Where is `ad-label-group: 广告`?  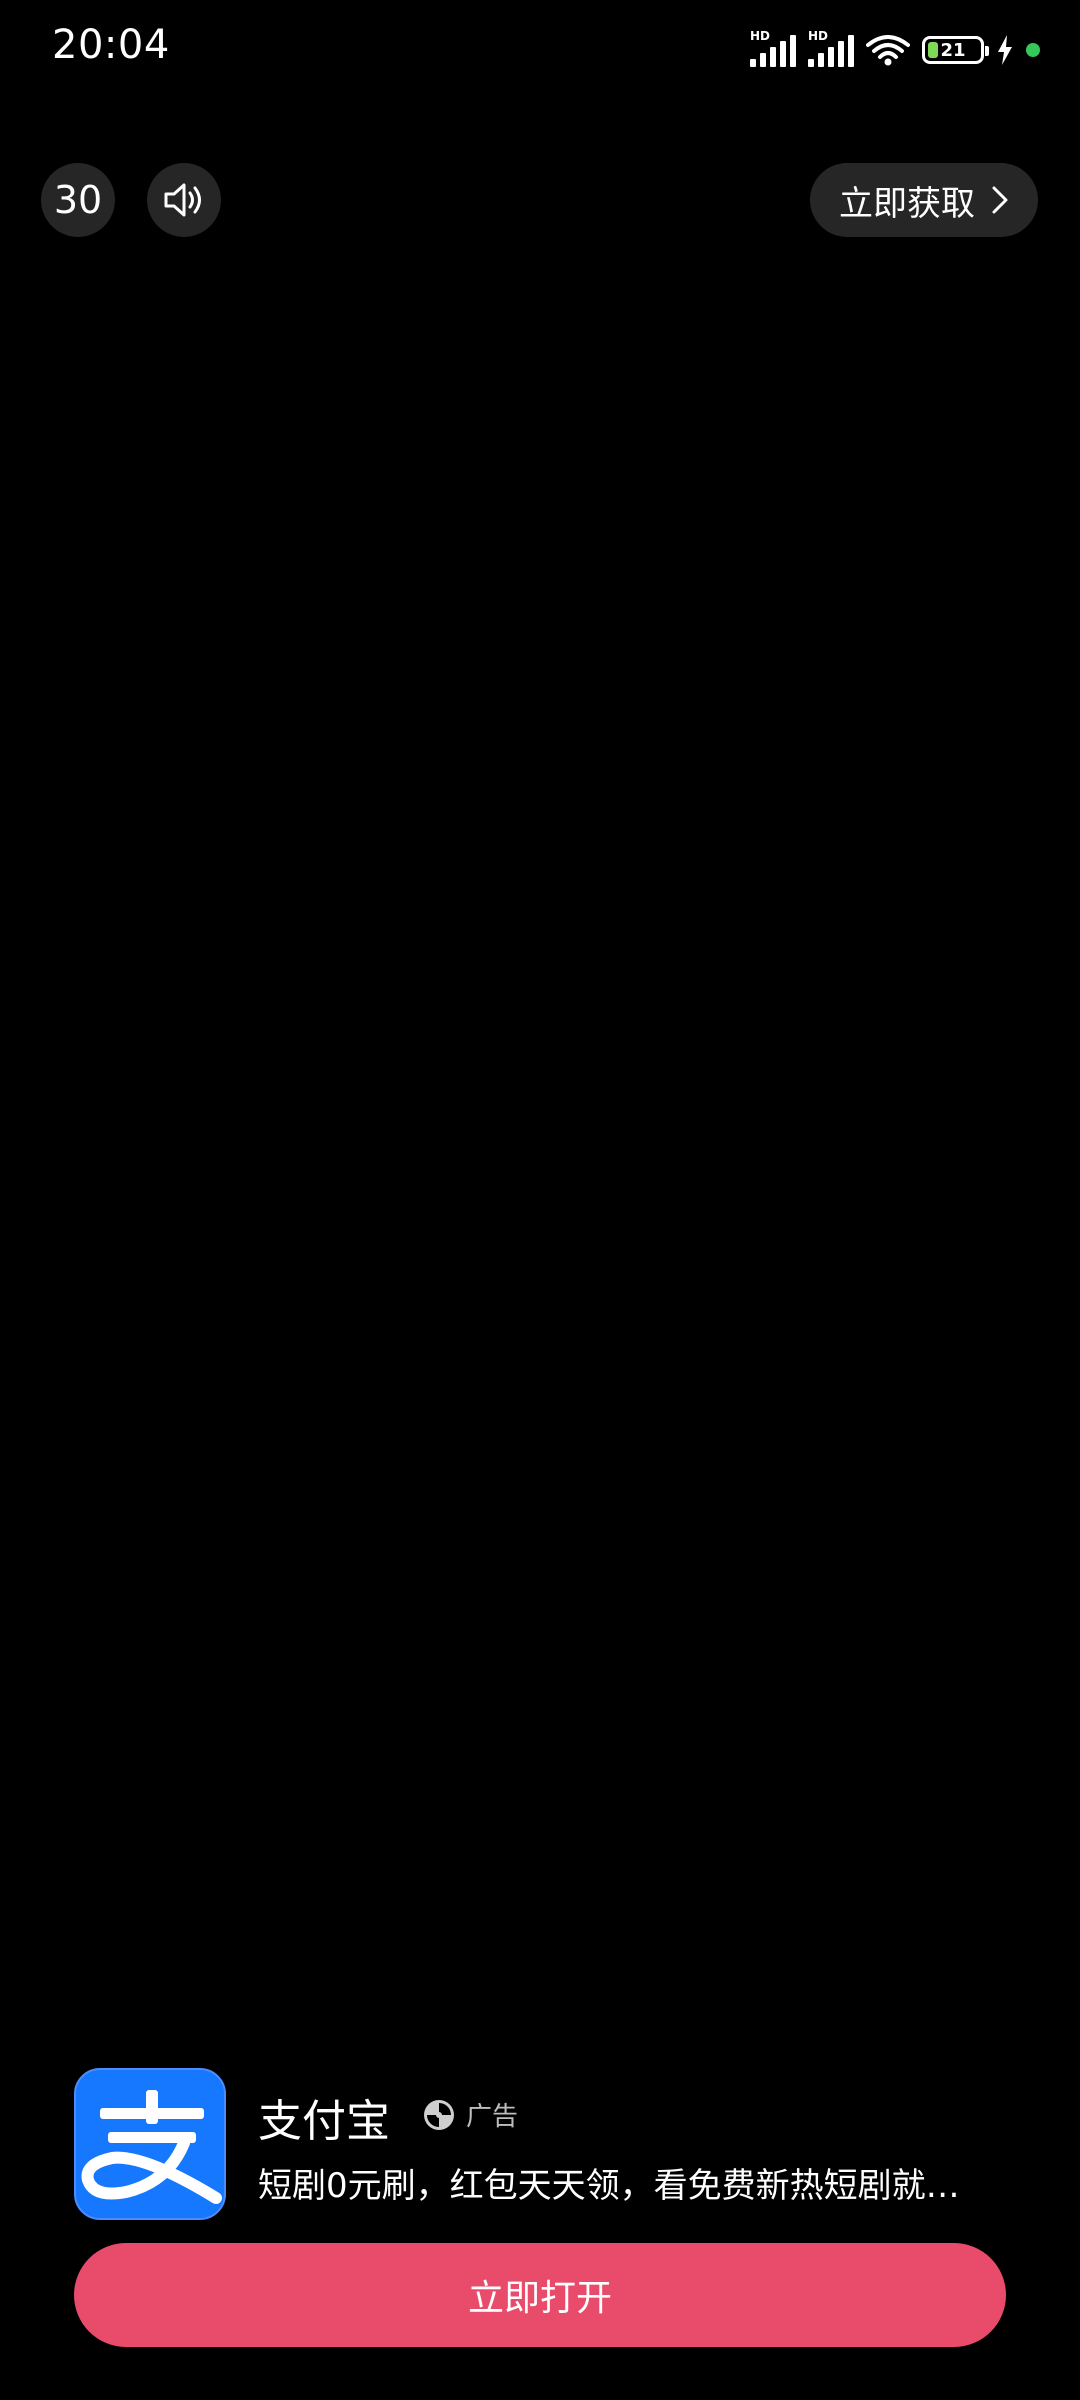 ad-label-group: 广告 is located at coordinates (470, 2114).